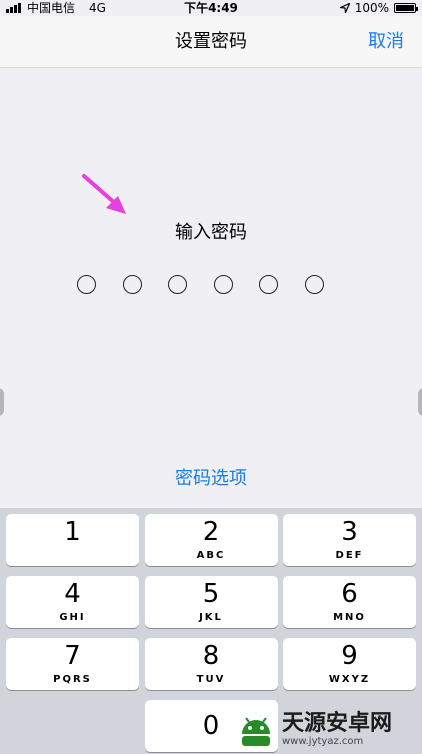 Image resolution: width=422 pixels, height=754 pixels. I want to click on key-digit: 5, so click(211, 594).